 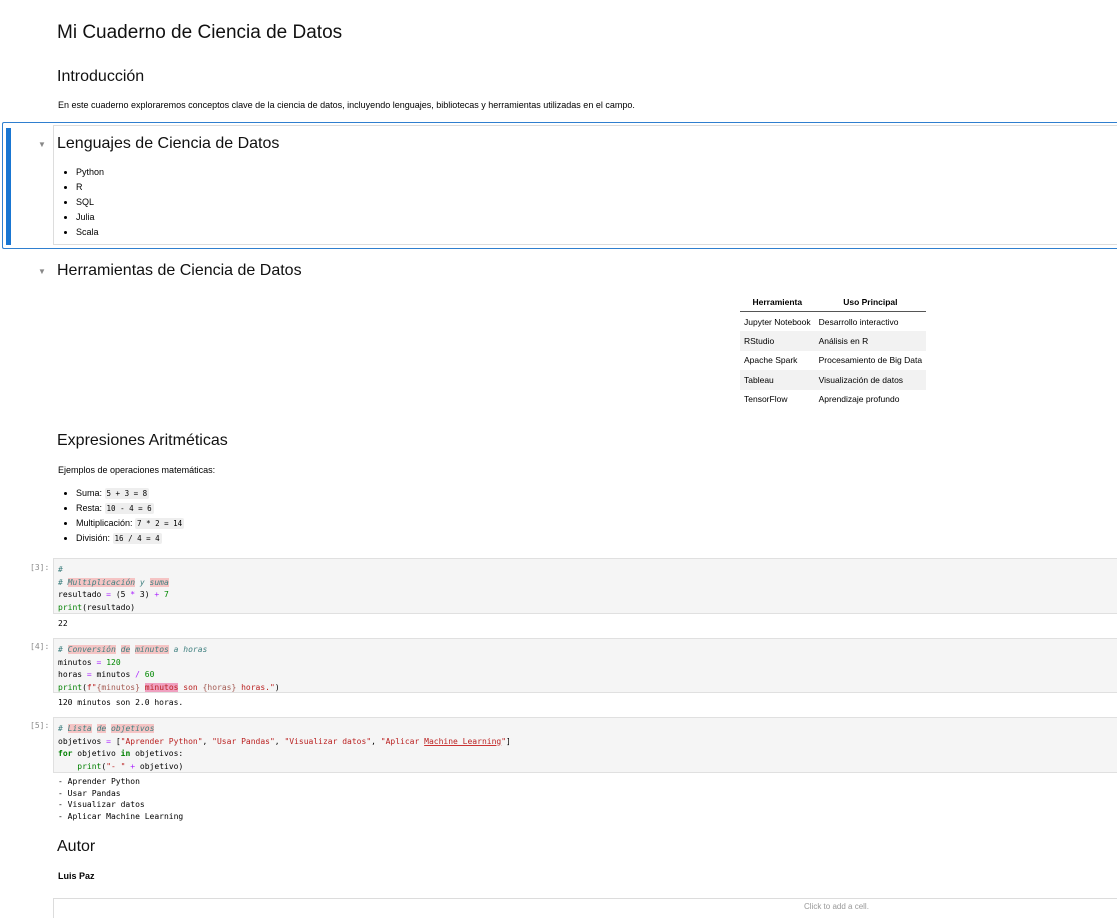 I want to click on table-cell: Procesamiento de Big Data, so click(x=870, y=360).